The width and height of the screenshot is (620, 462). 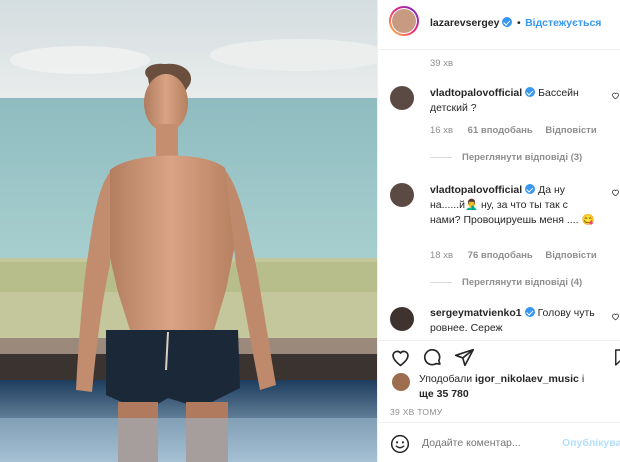 I want to click on emoji-icon: 😋, so click(x=588, y=220).